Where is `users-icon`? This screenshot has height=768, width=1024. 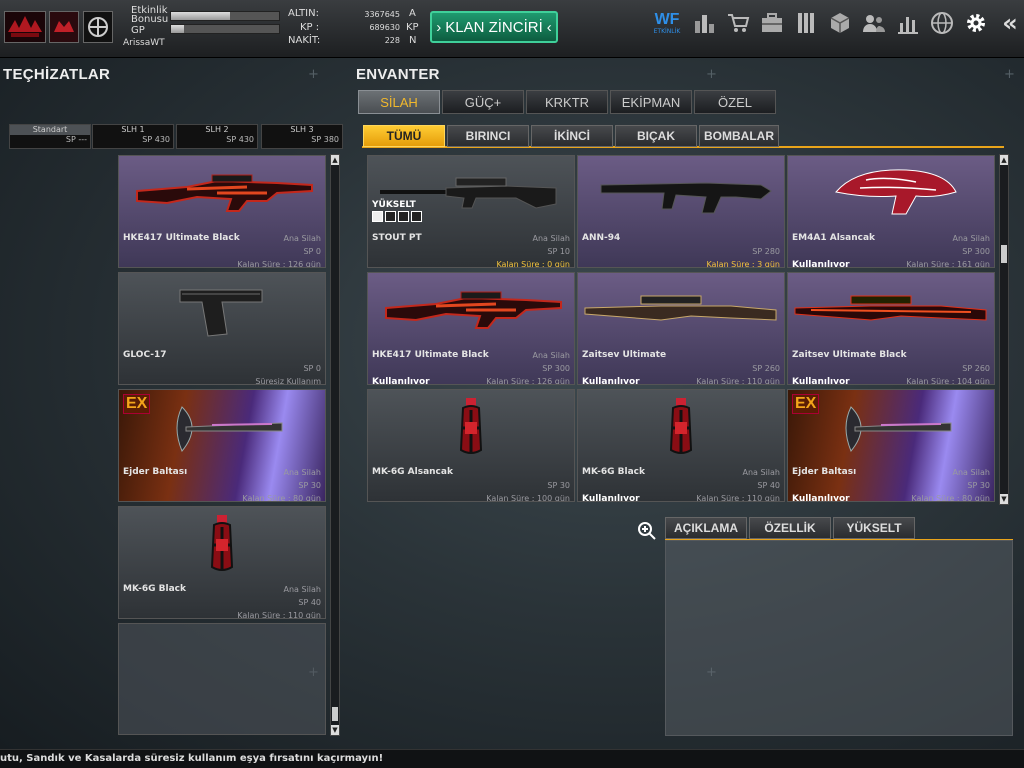 users-icon is located at coordinates (874, 23).